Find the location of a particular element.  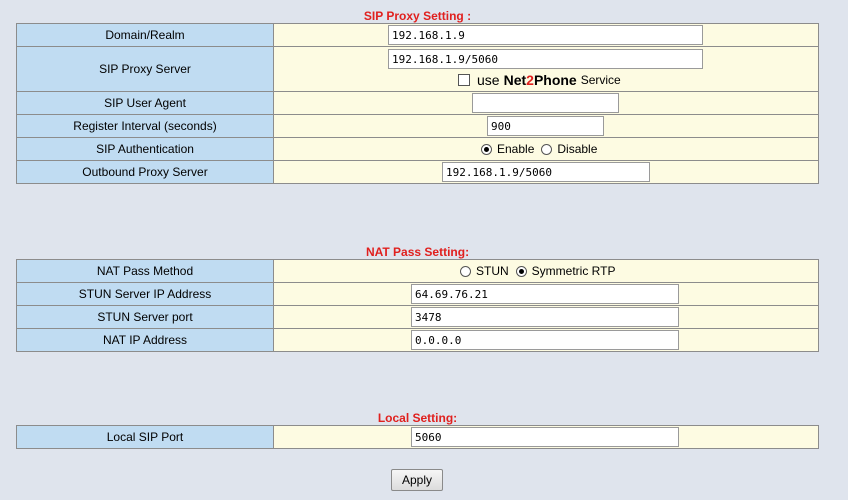

symmetric-rtp-label: Symmetric RTP is located at coordinates (573, 271).